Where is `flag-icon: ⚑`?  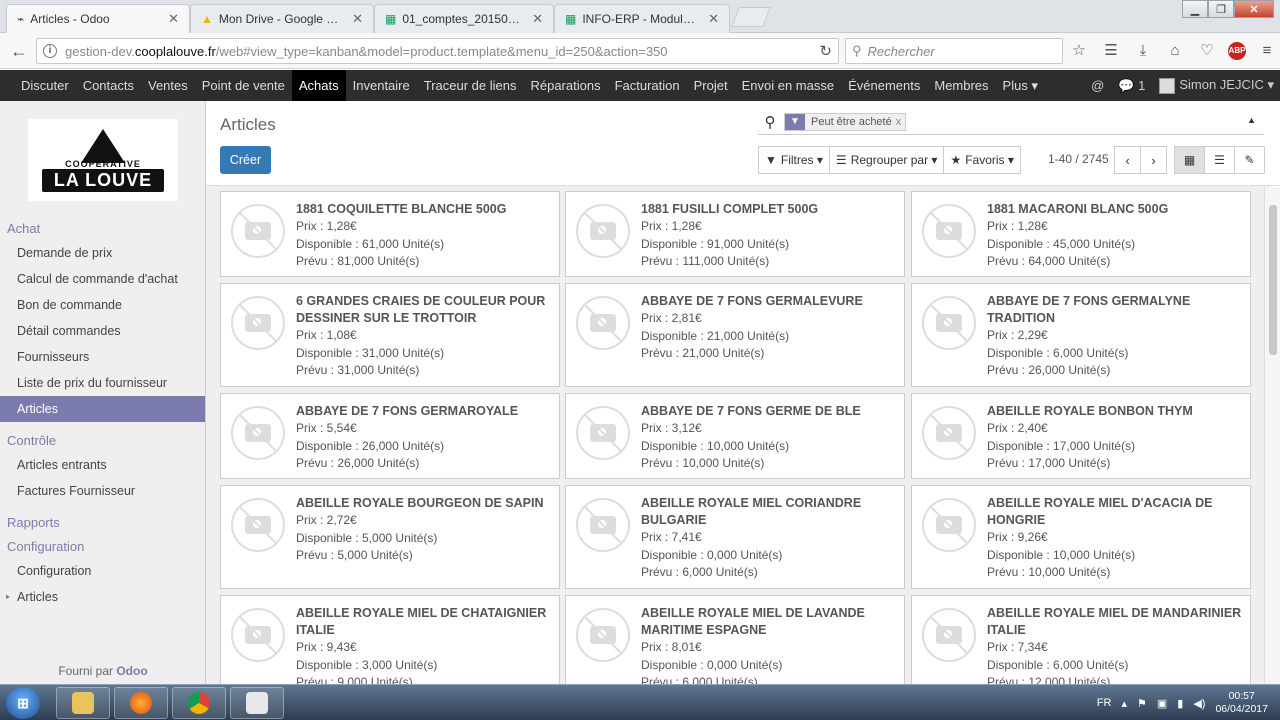
flag-icon: ⚑ is located at coordinates (1142, 703).